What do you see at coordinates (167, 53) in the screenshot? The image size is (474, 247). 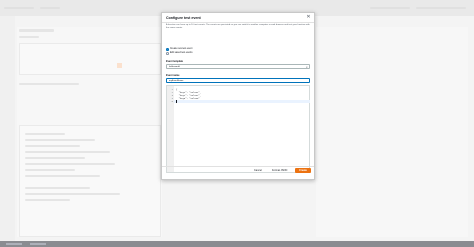 I see `radio-edit-saved` at bounding box center [167, 53].